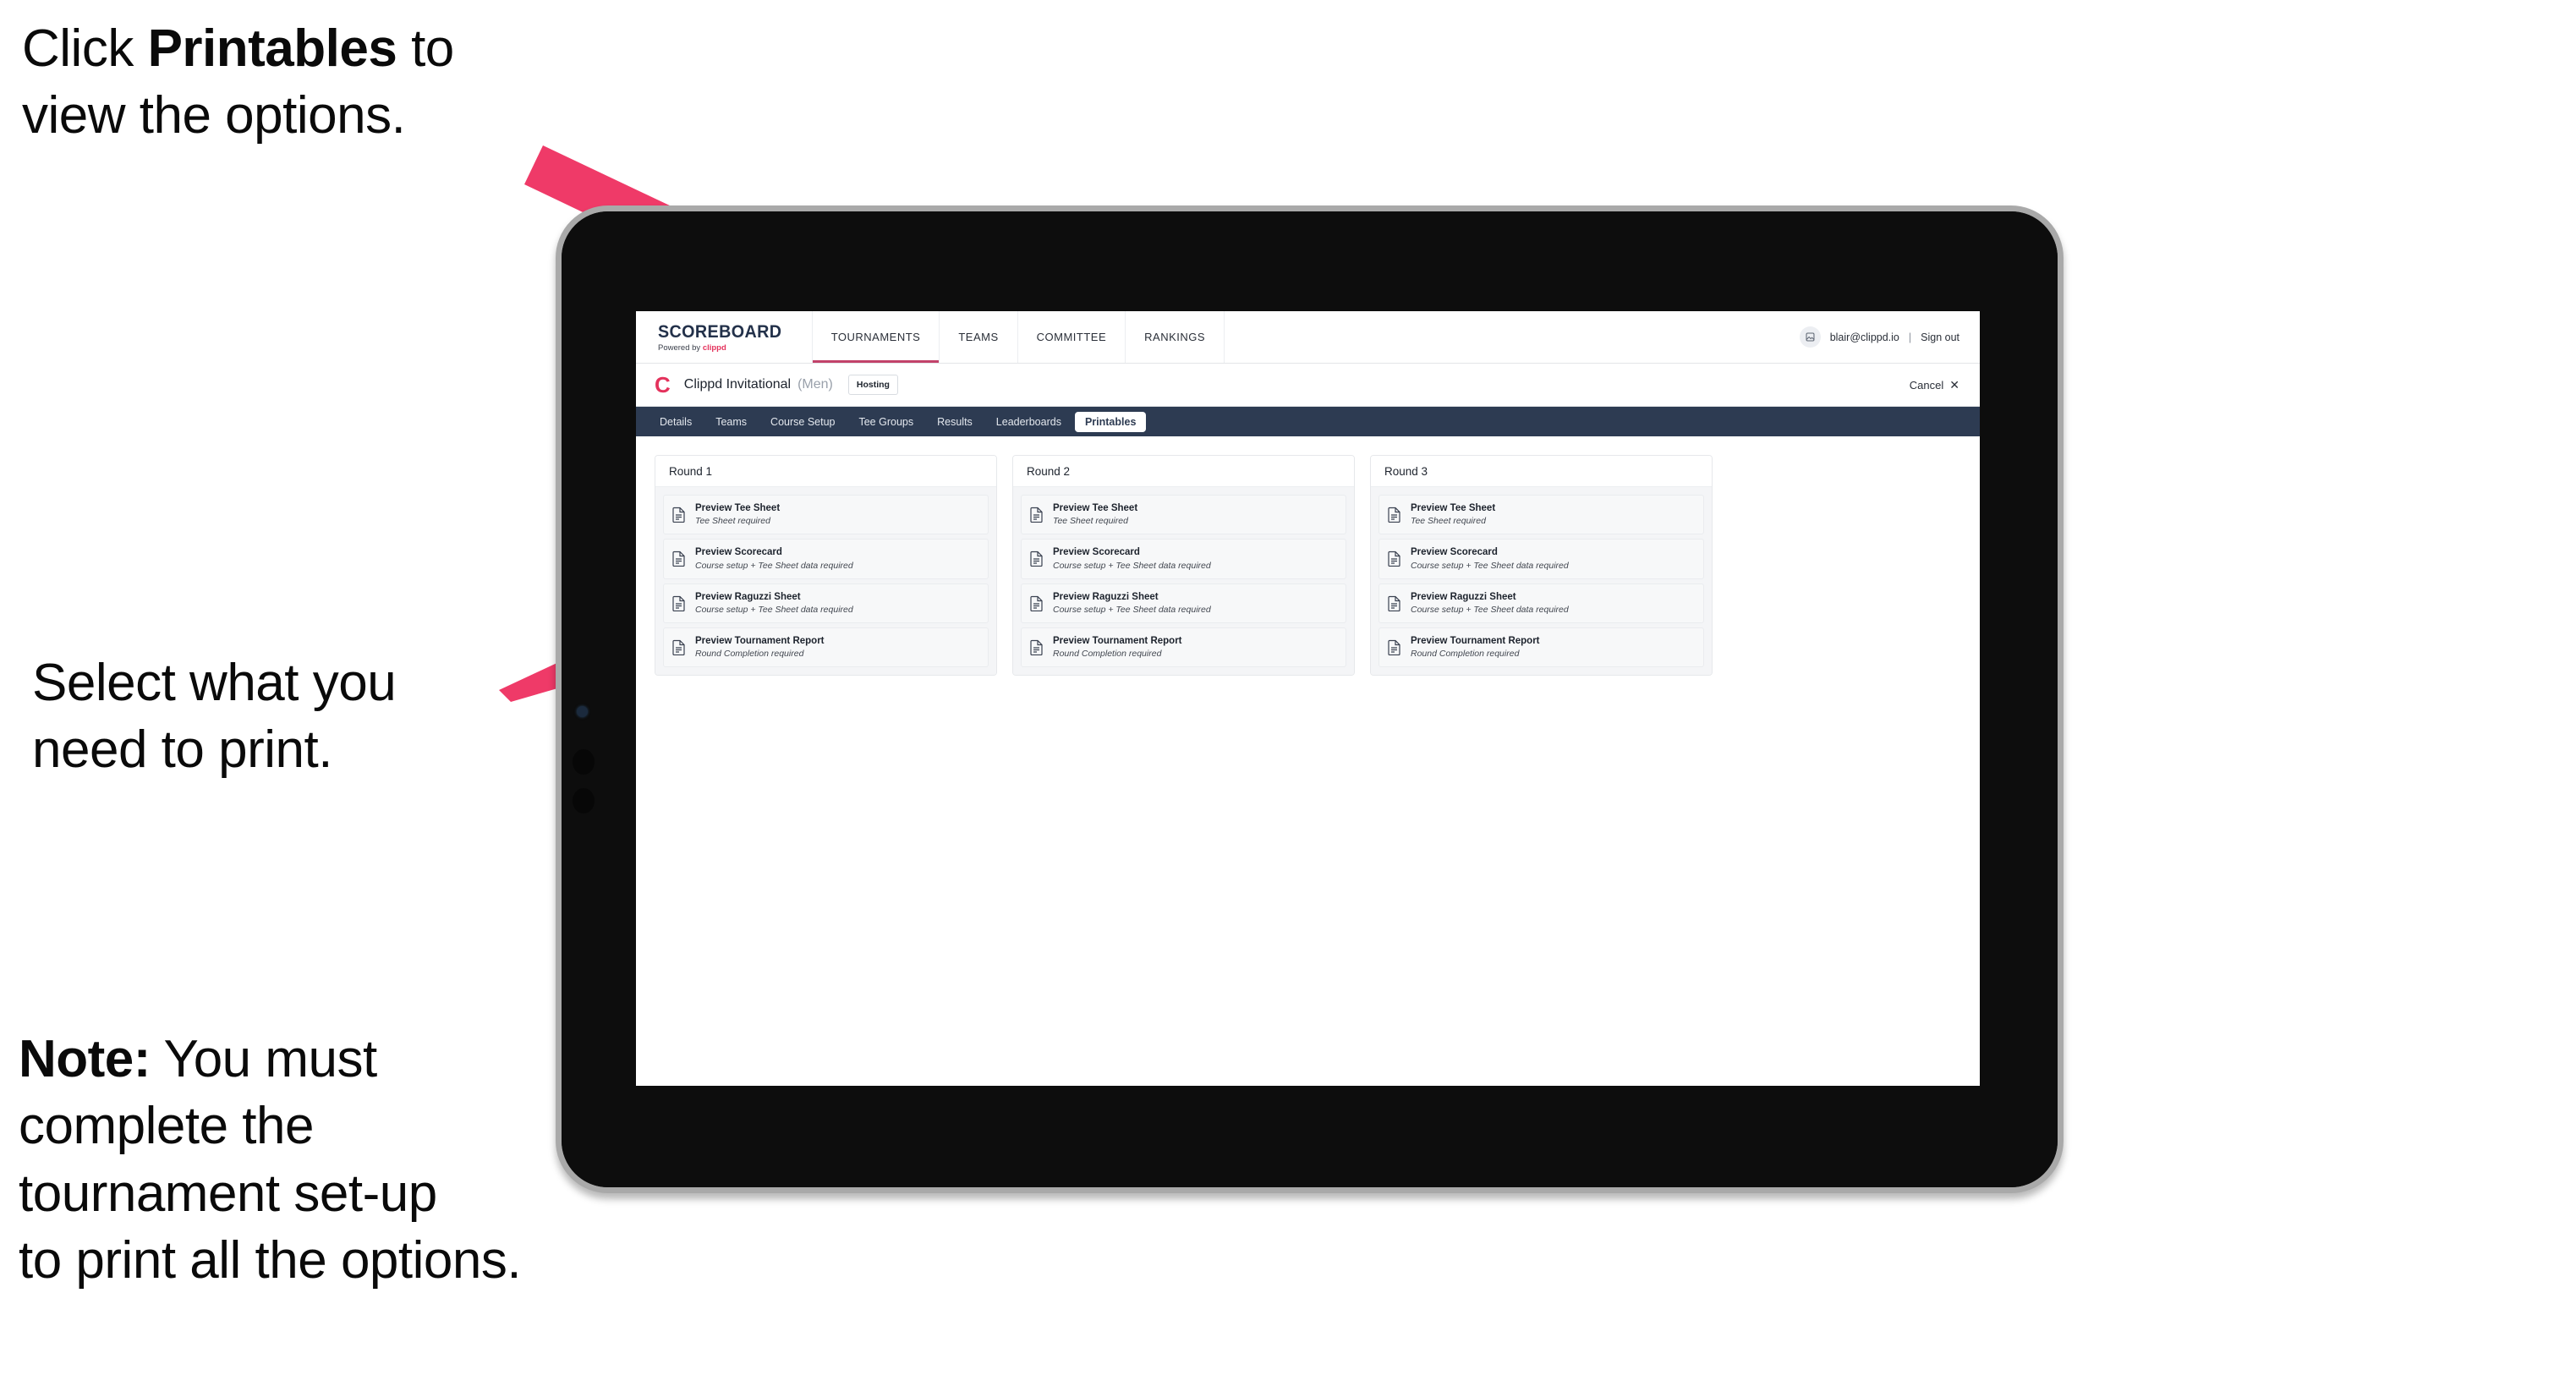 This screenshot has width=2576, height=1386. What do you see at coordinates (886, 422) in the screenshot?
I see `tab-tee-groups: Tee Groups` at bounding box center [886, 422].